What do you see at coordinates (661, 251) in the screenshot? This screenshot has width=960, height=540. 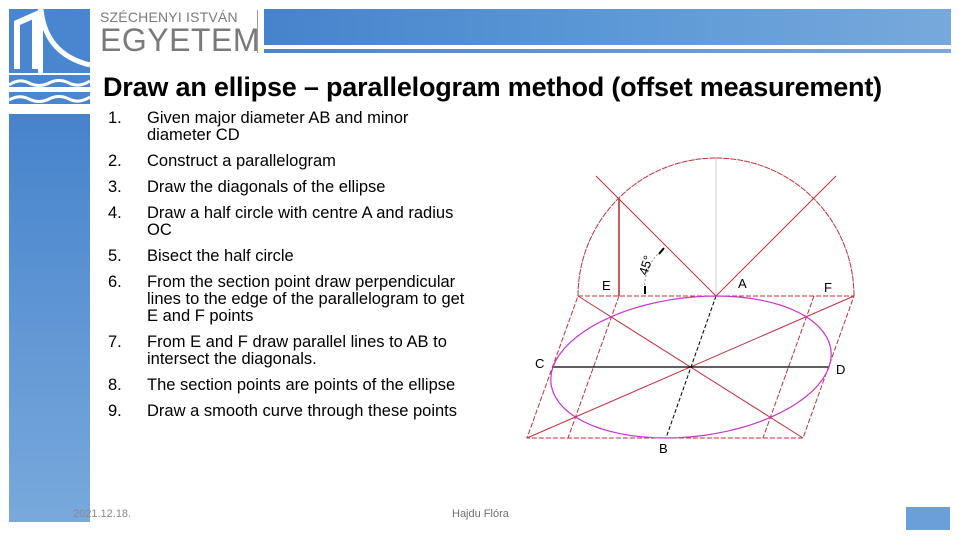 I see `angle-arrow-upper` at bounding box center [661, 251].